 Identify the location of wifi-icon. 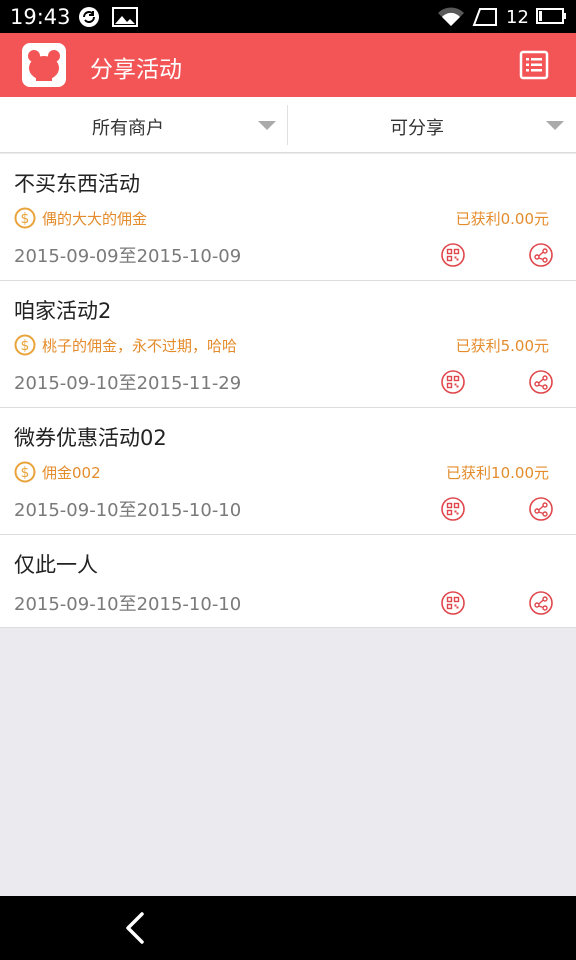
(451, 16).